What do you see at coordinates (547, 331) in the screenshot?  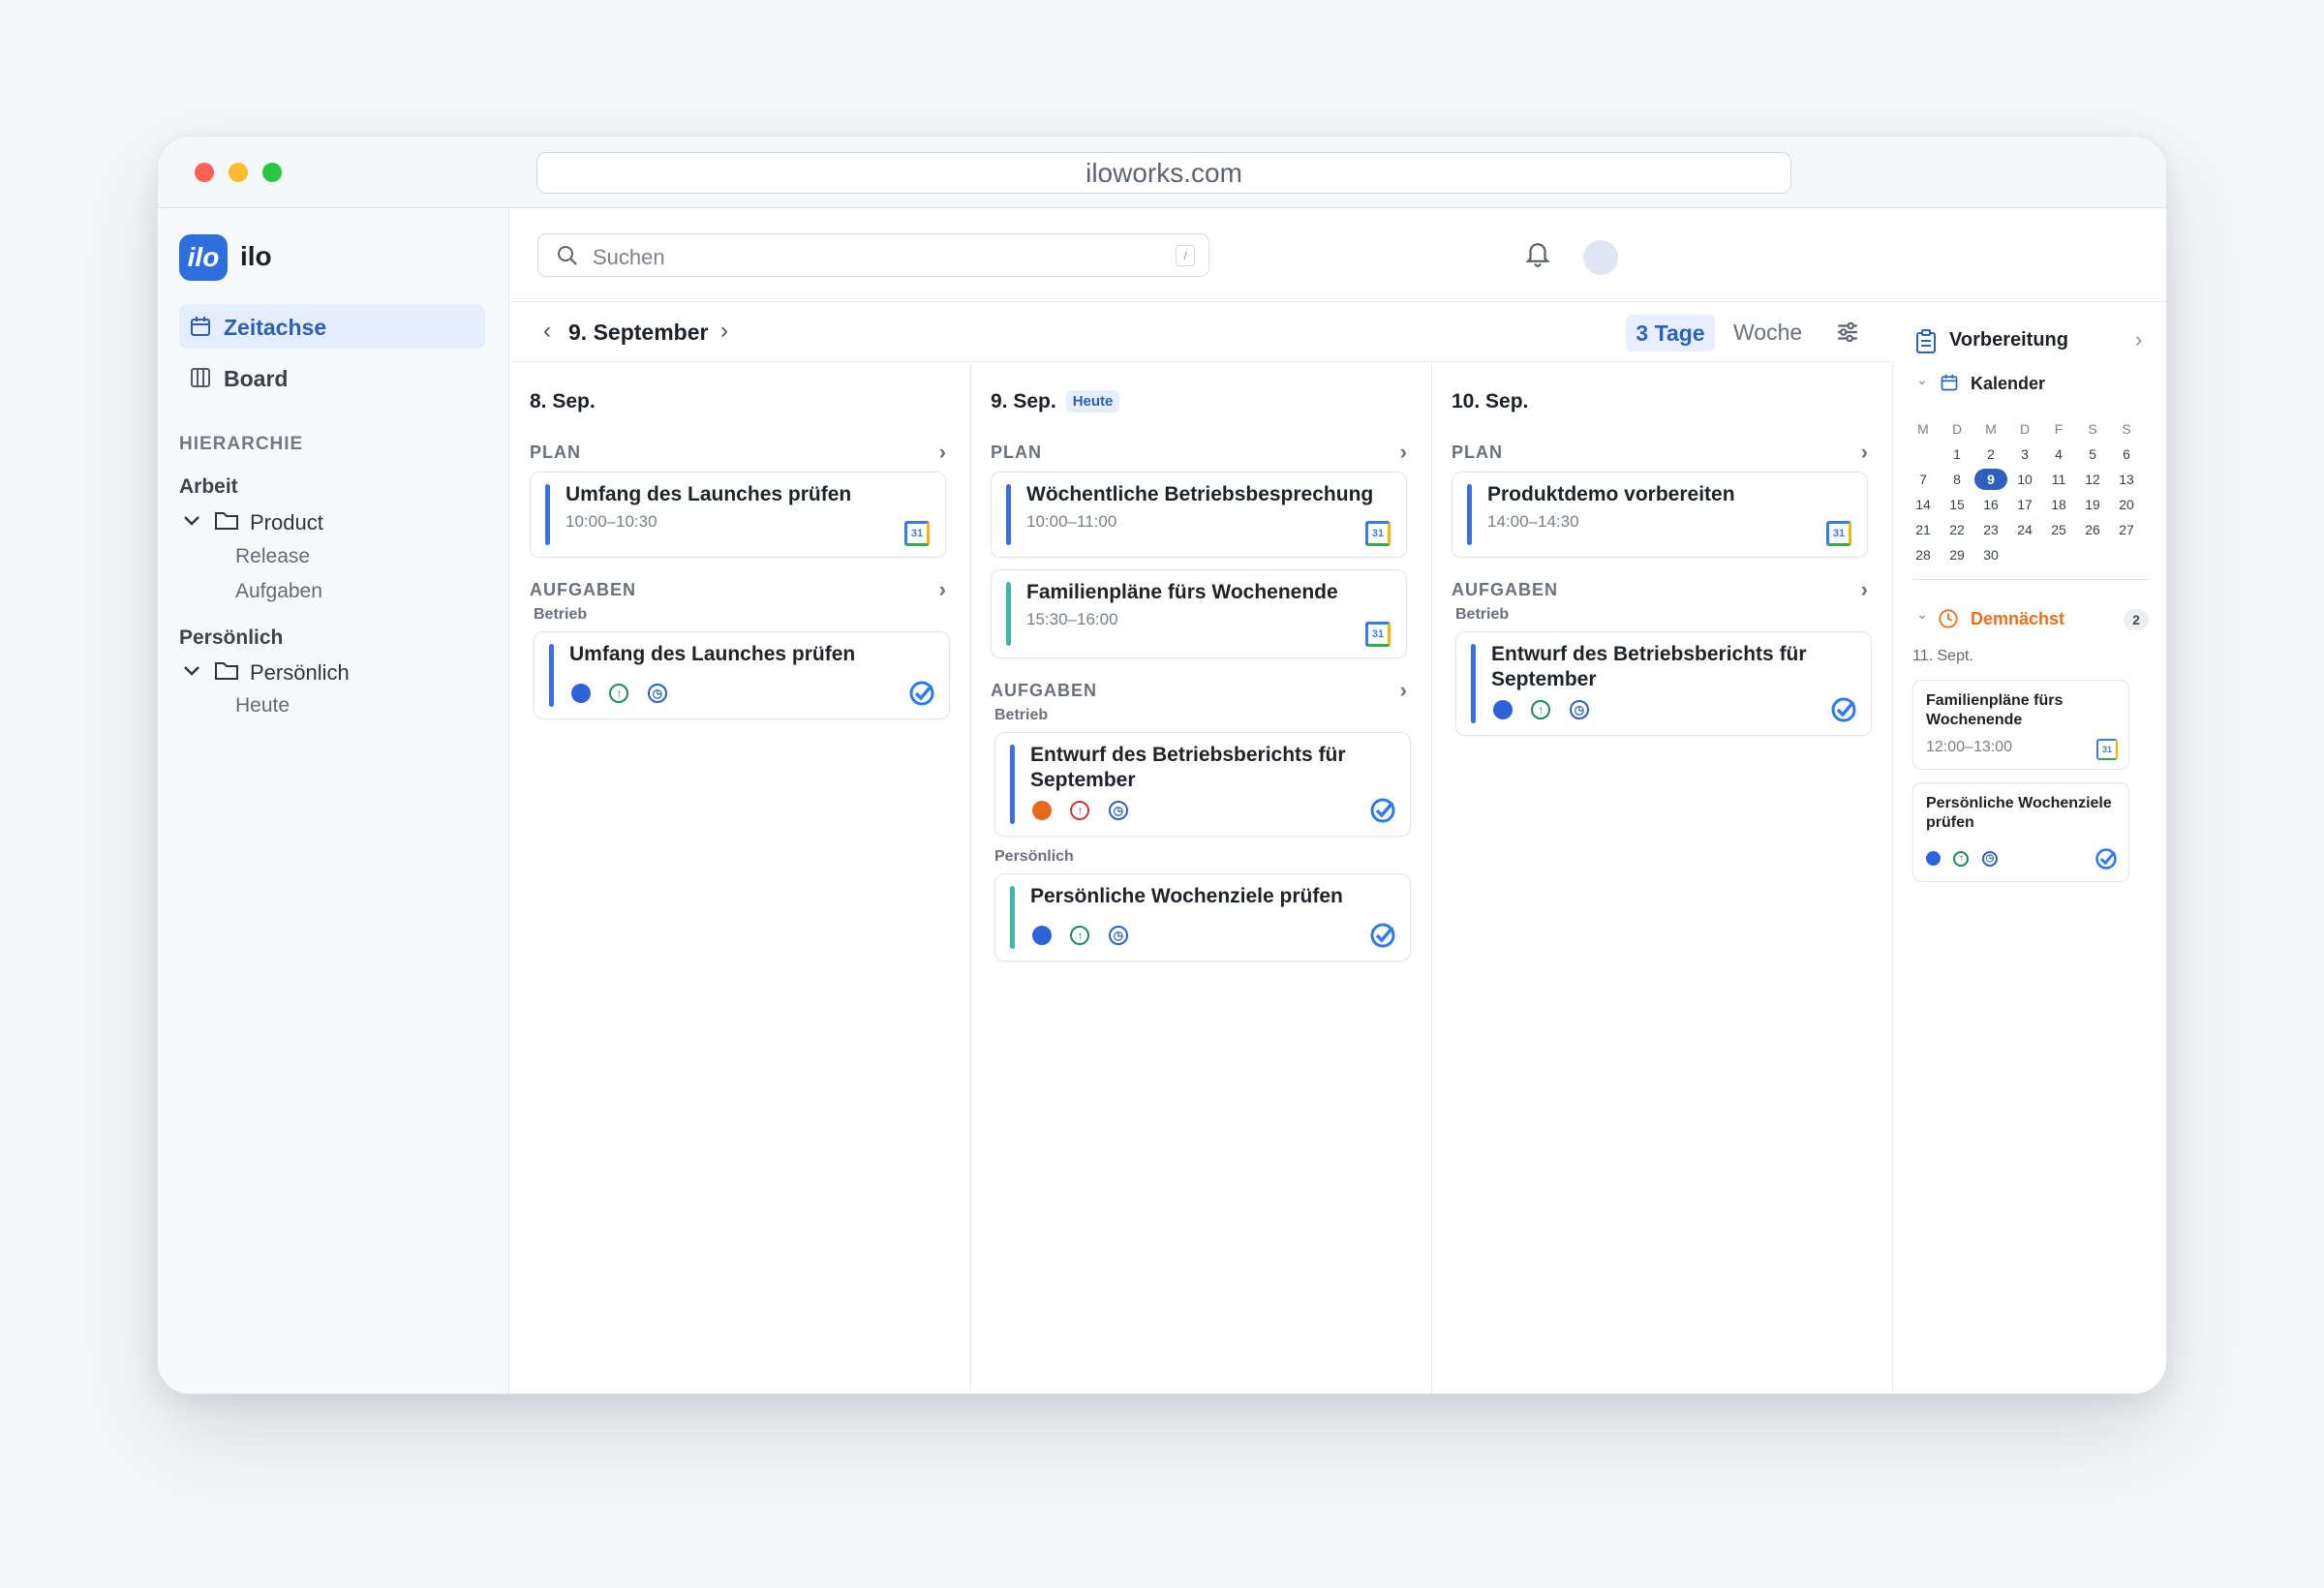 I see `chevron-left-icon: ‹` at bounding box center [547, 331].